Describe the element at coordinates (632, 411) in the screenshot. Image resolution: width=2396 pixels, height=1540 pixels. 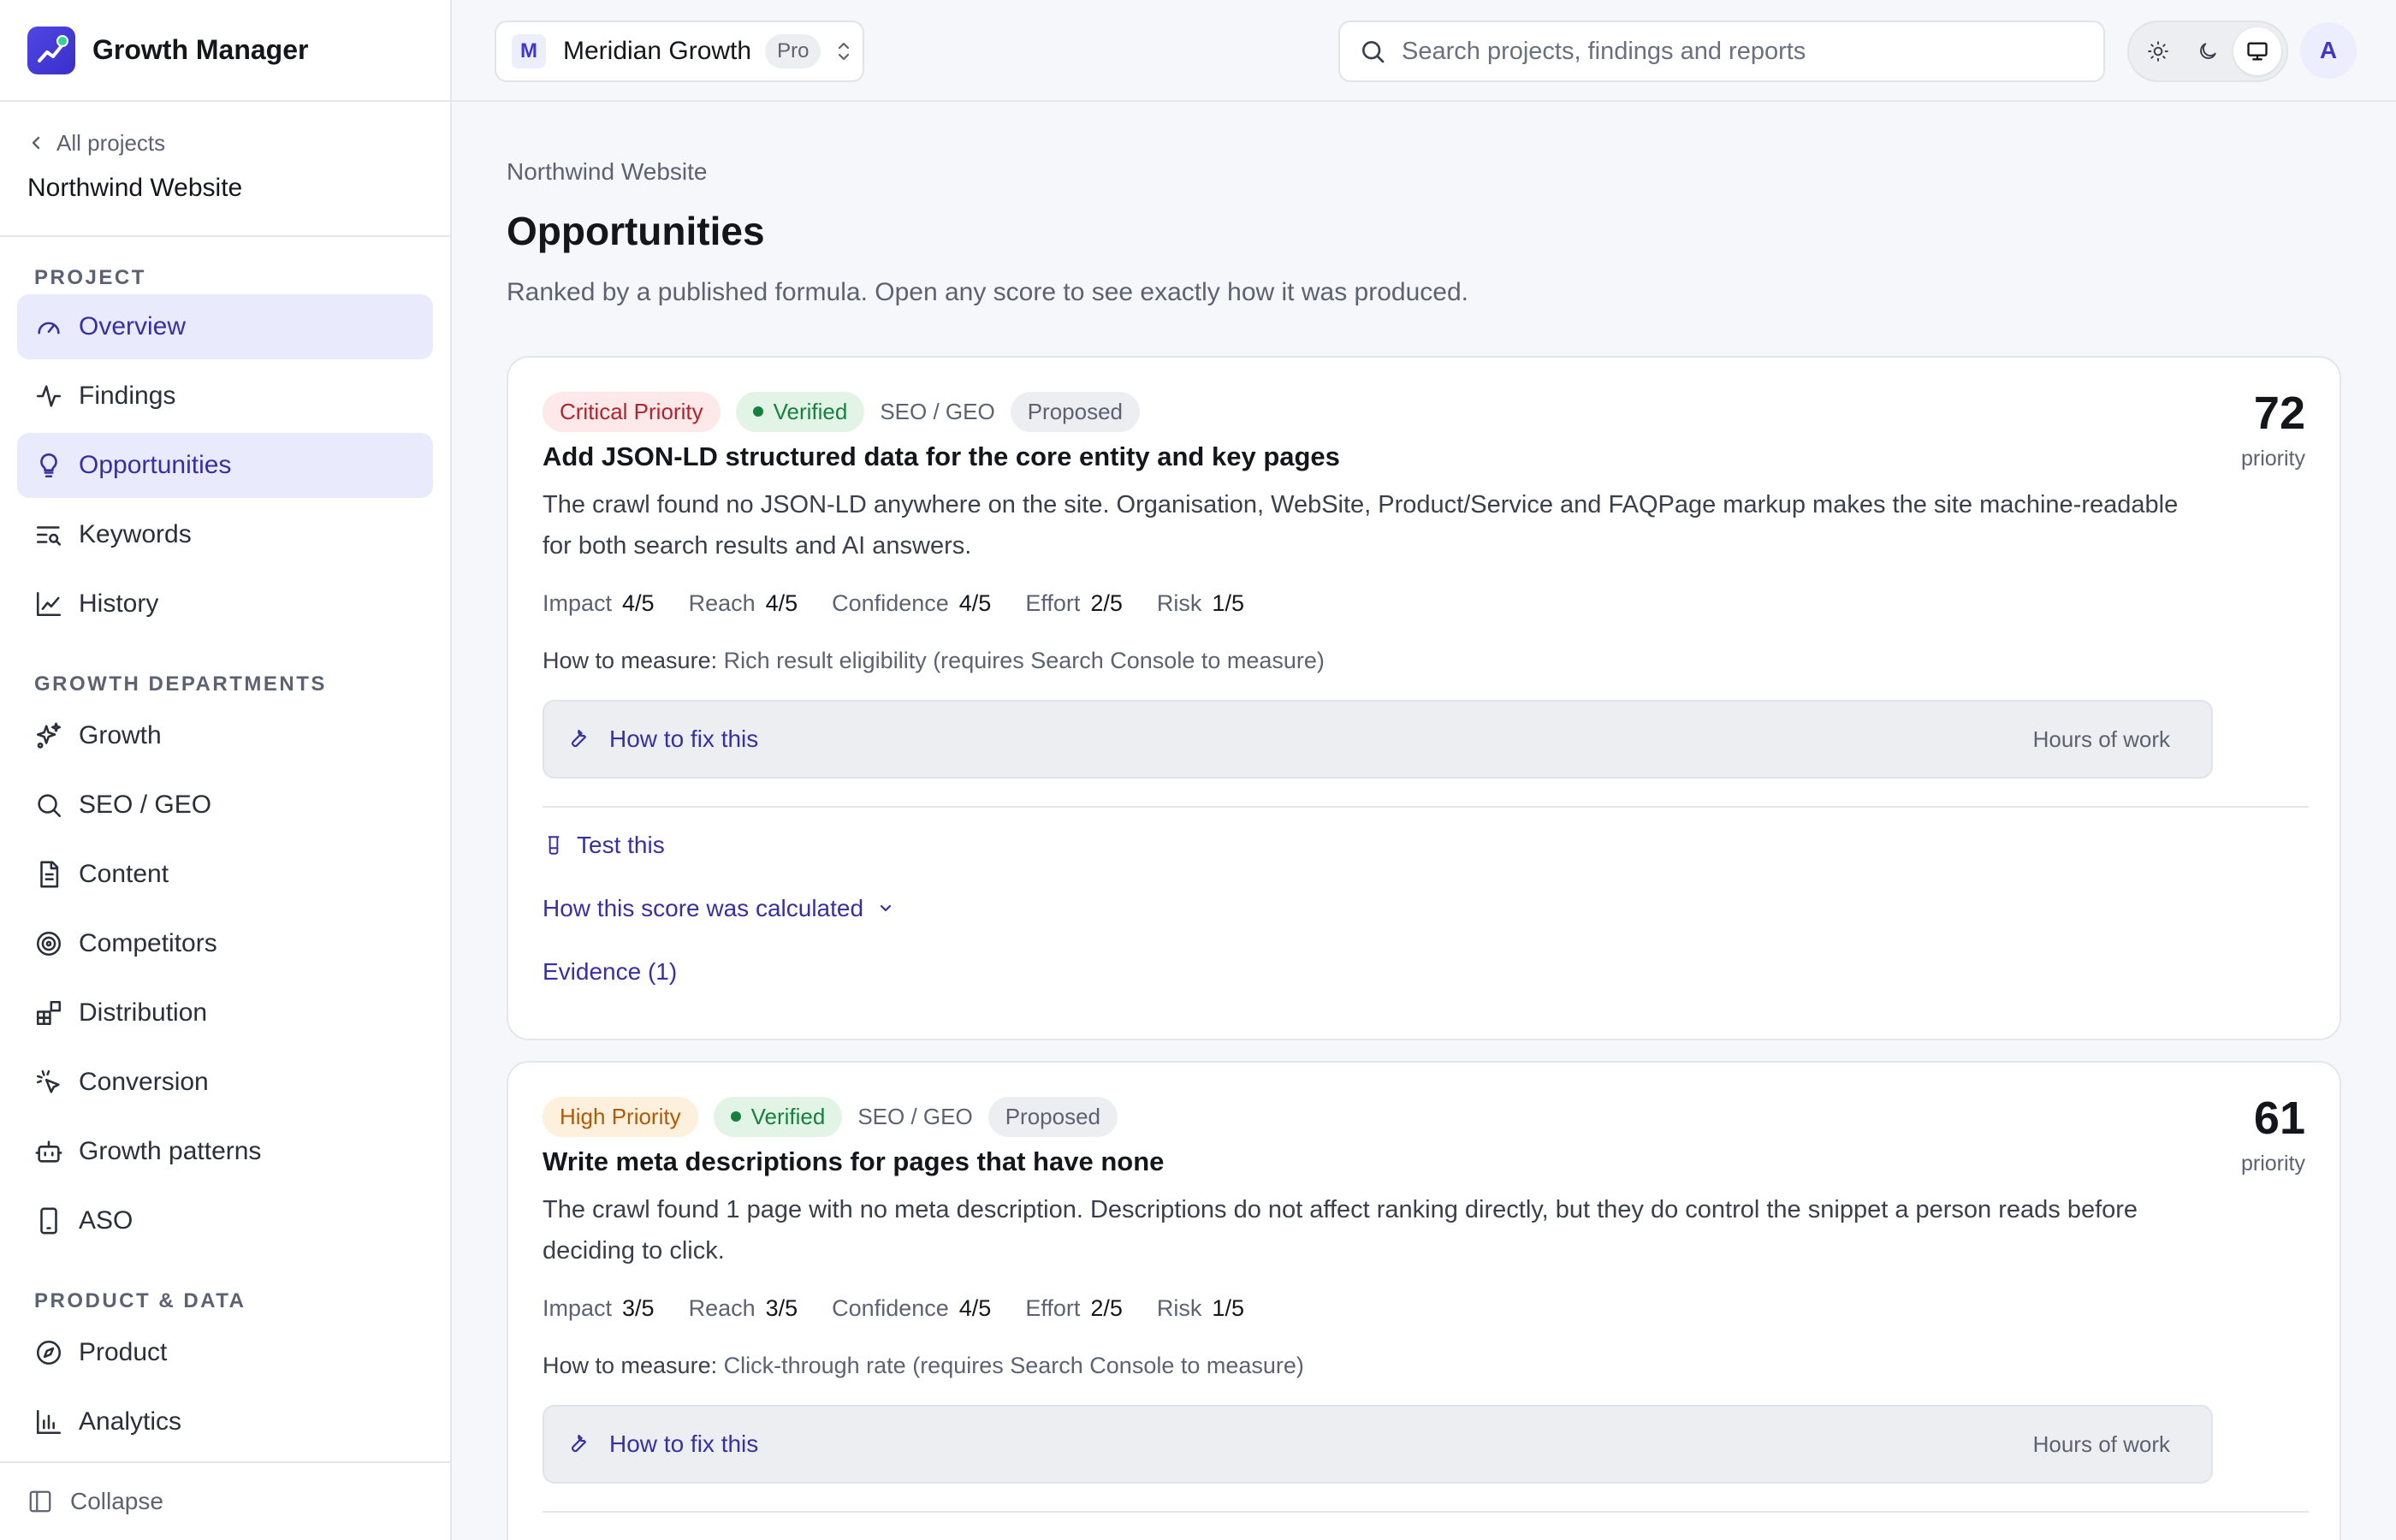
I see `priority-tag: Critical Priority` at that location.